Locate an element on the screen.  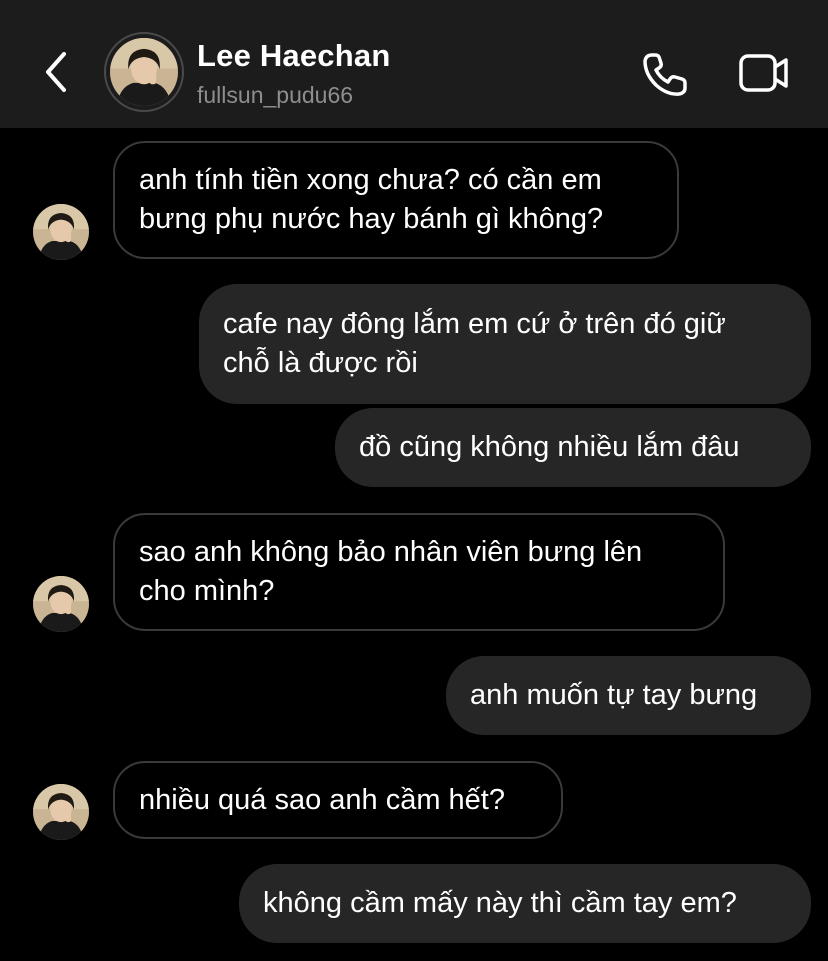
contact-avatar is located at coordinates (144, 72).